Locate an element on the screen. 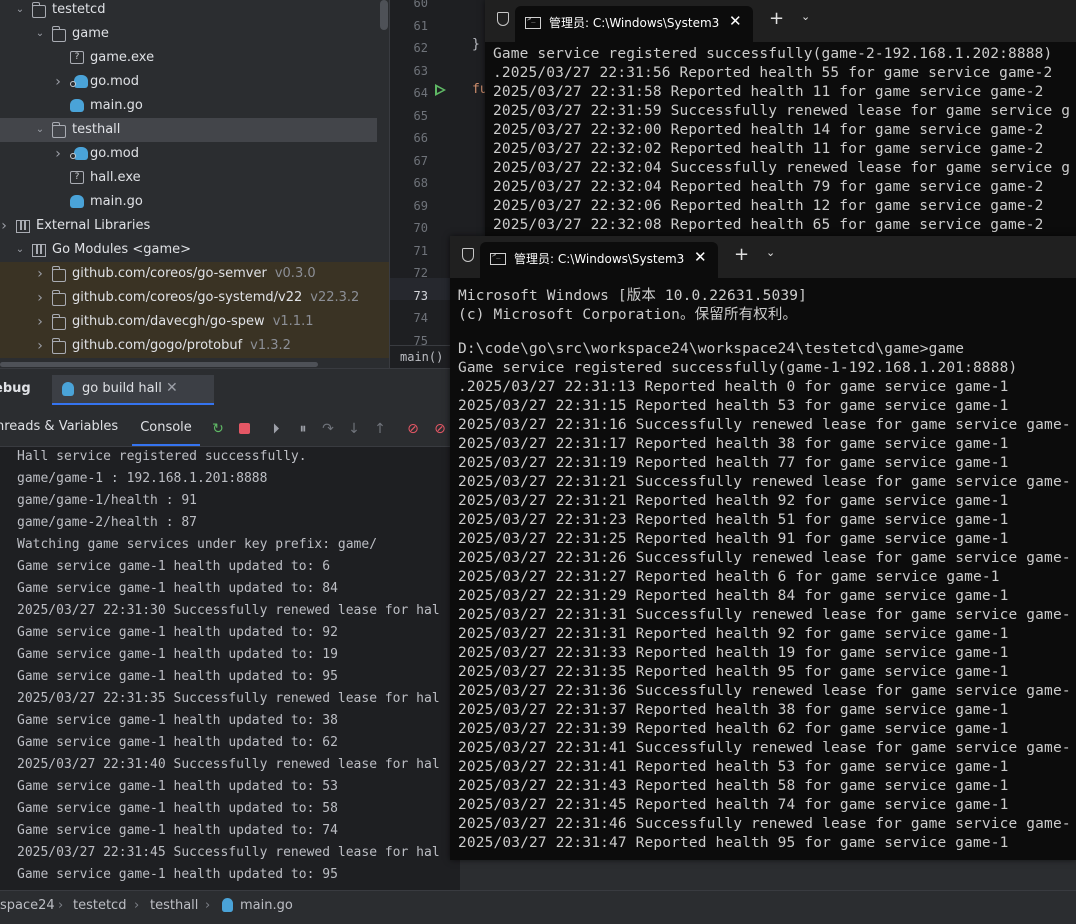  tree-item-version: v22.3.2 is located at coordinates (335, 297).